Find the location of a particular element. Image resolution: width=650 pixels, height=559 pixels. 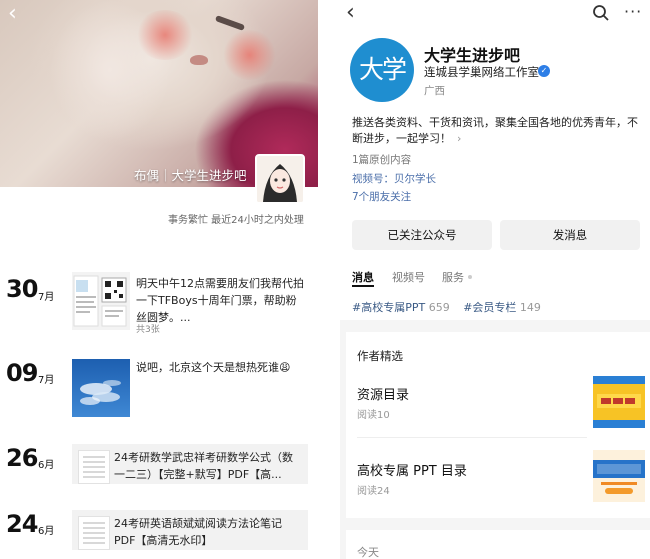

account-region: 广西 is located at coordinates (434, 91).